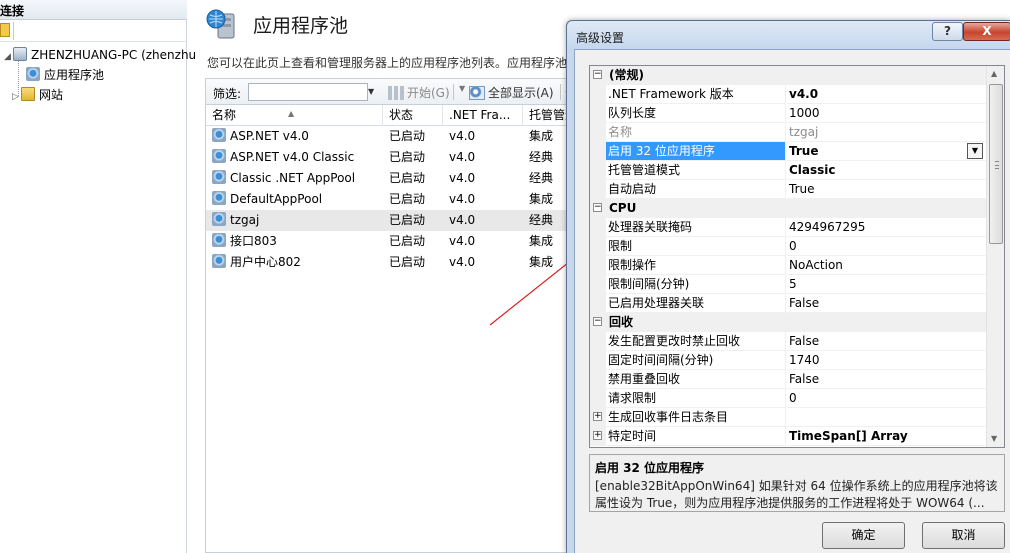  I want to click on cancel-button: 取消, so click(963, 535).